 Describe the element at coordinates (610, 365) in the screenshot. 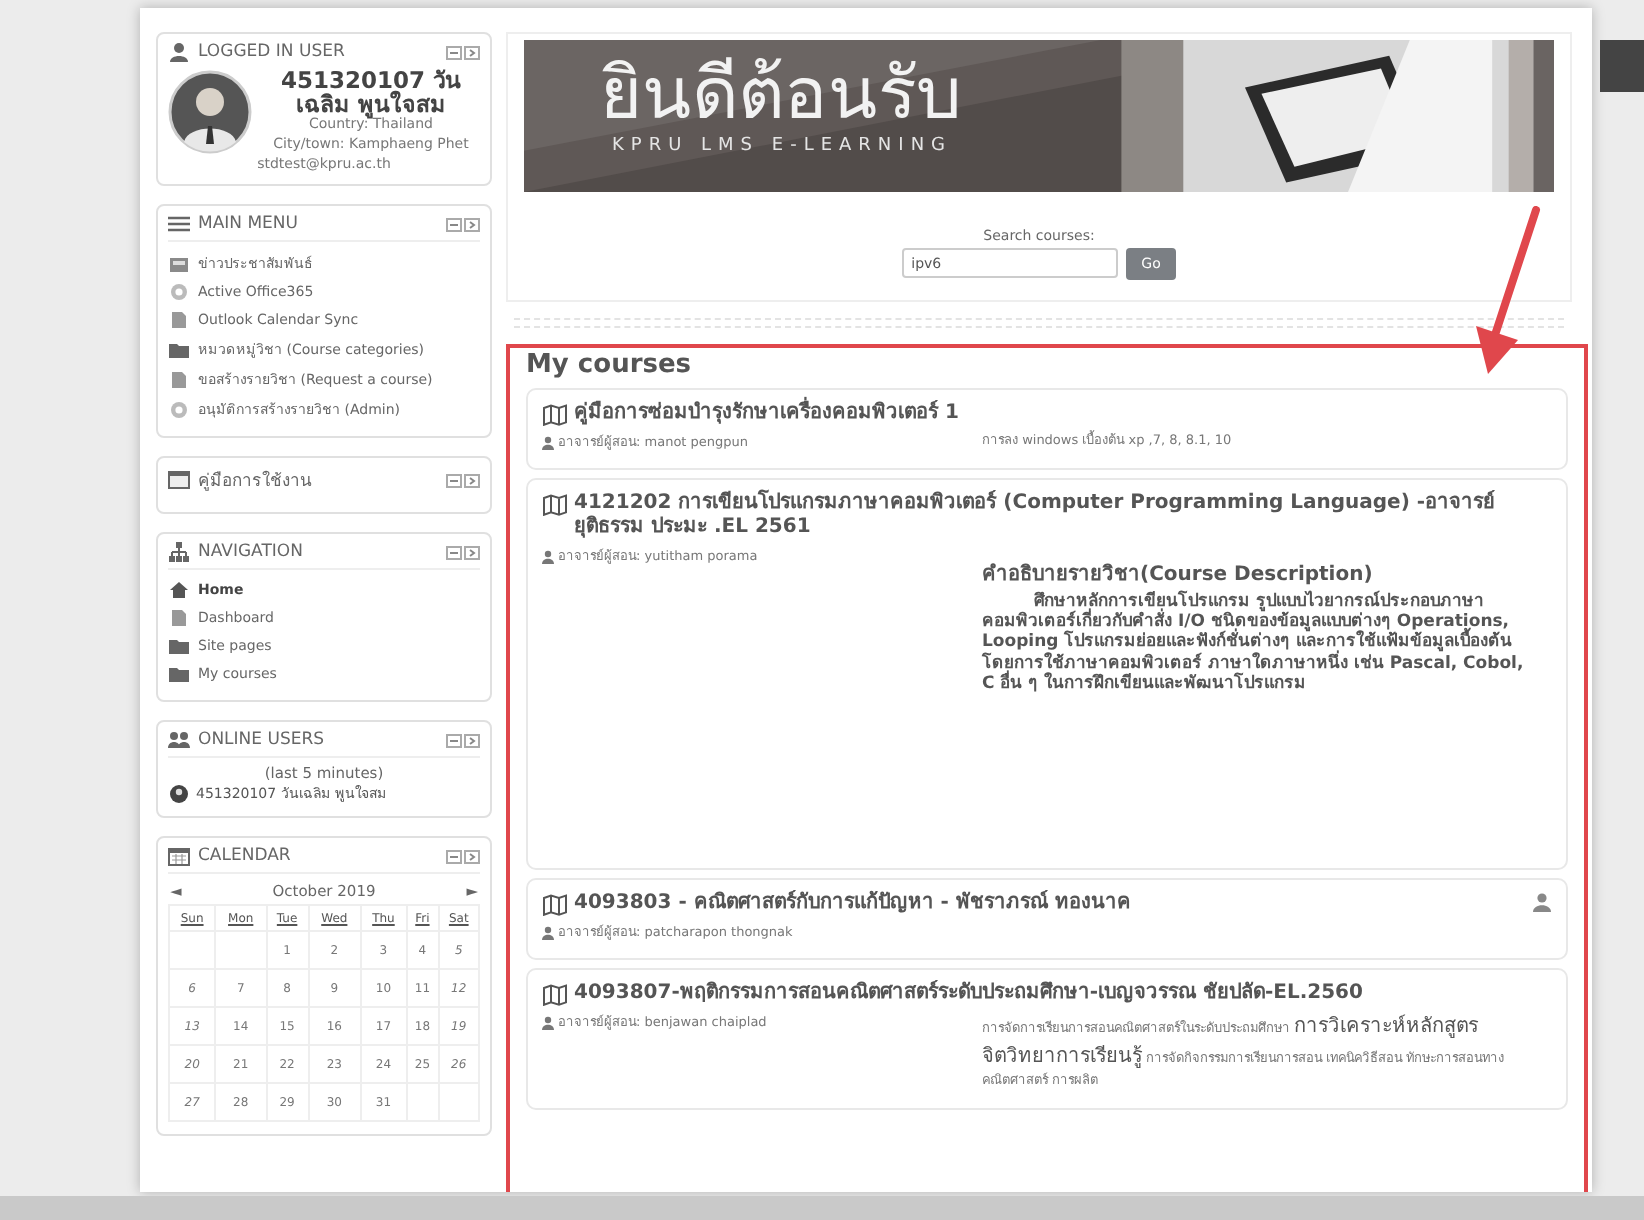

I see `section-heading: My courses` at that location.